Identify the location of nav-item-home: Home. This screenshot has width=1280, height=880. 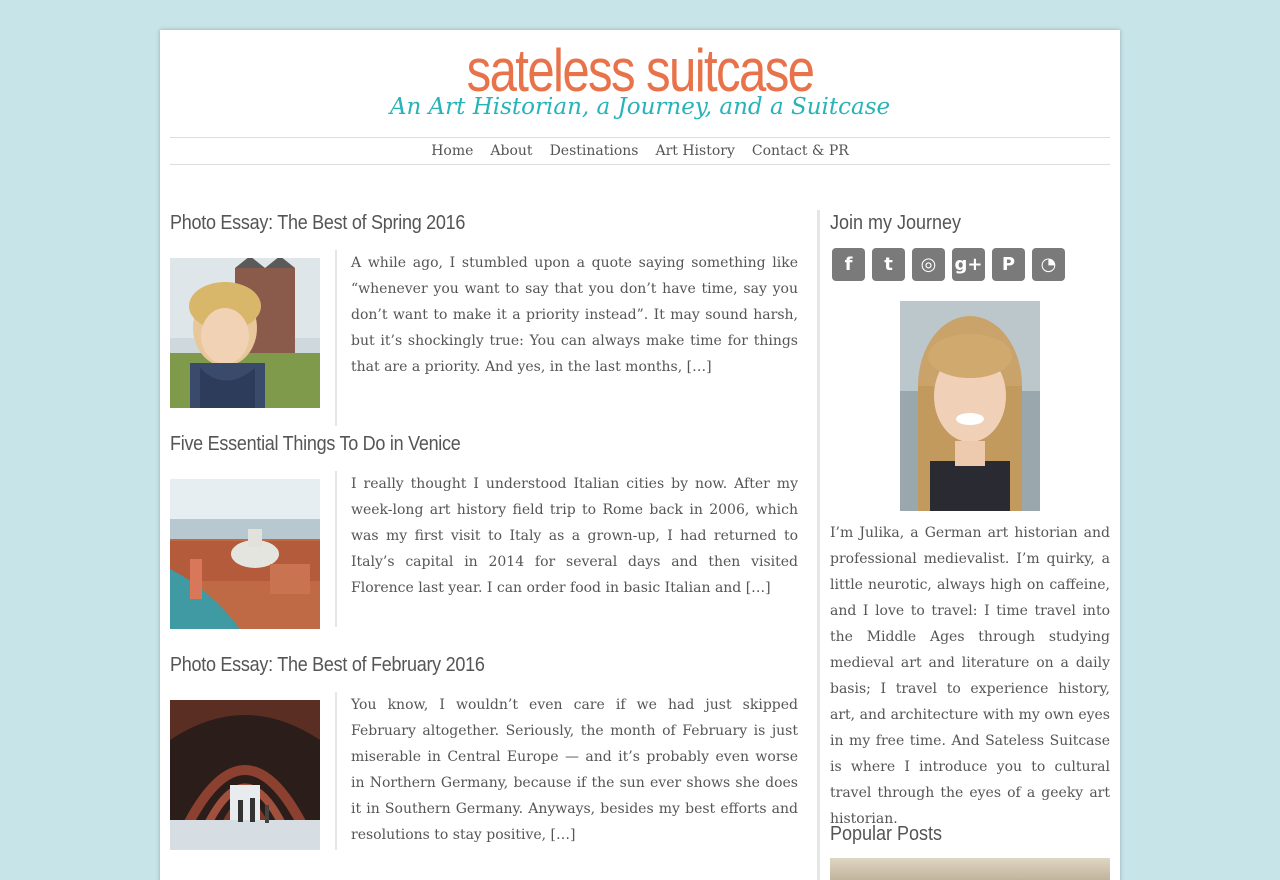
(452, 151).